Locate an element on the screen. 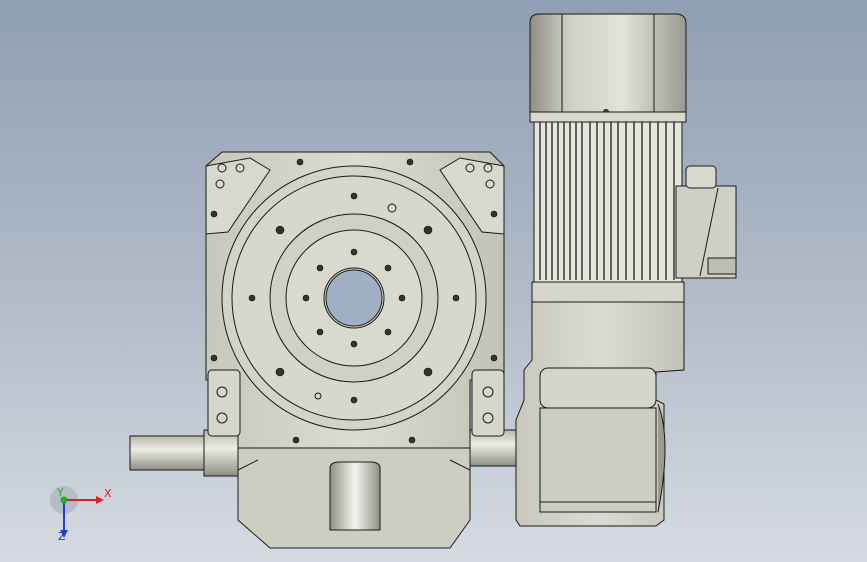  drain-cup is located at coordinates (355, 496).